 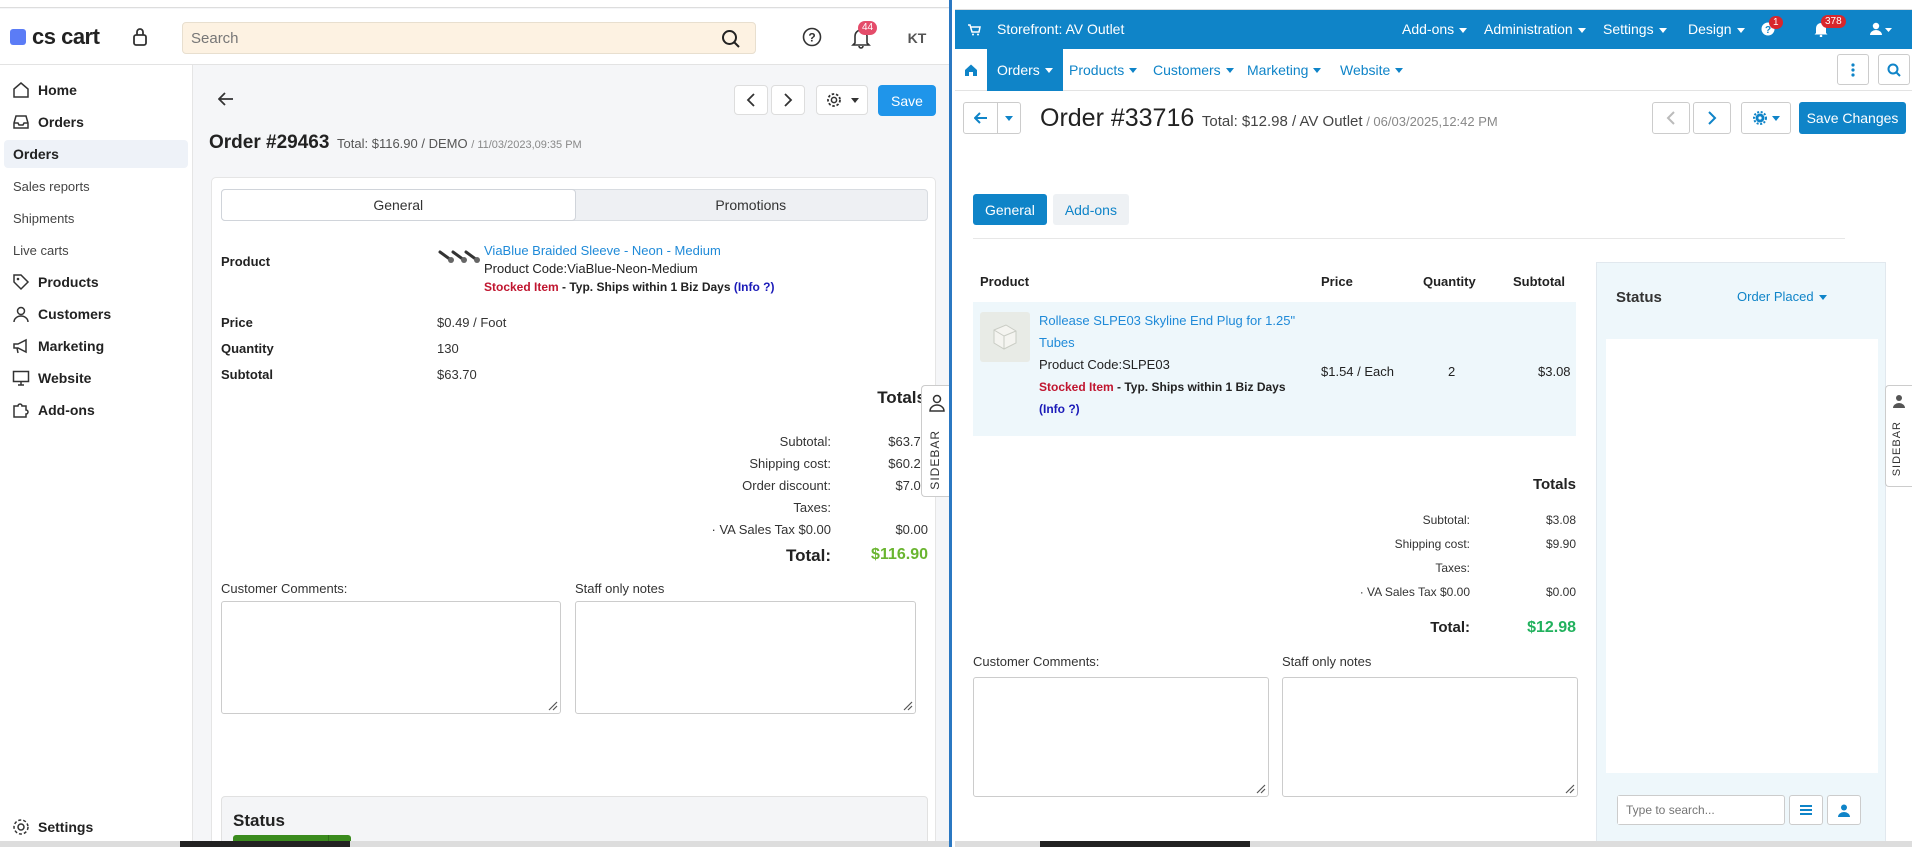 I want to click on nav-addons-label: Add-ons, so click(x=66, y=410).